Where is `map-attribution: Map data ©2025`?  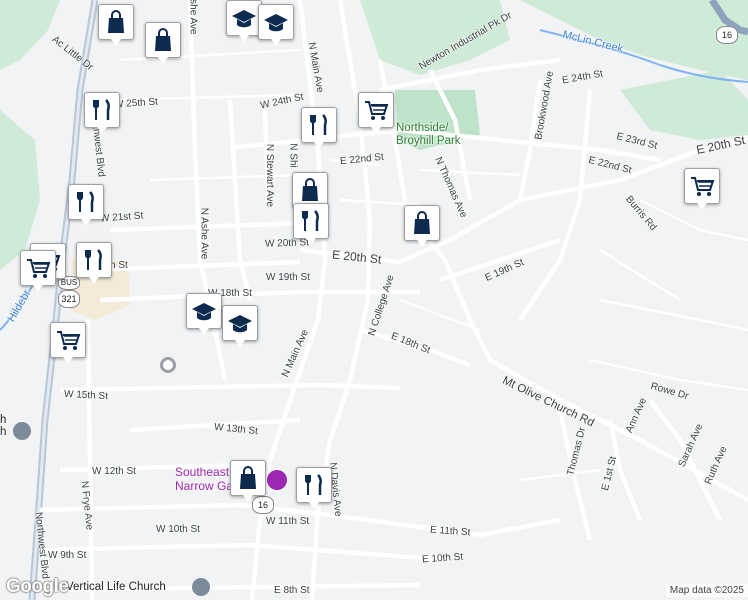 map-attribution: Map data ©2025 is located at coordinates (706, 590).